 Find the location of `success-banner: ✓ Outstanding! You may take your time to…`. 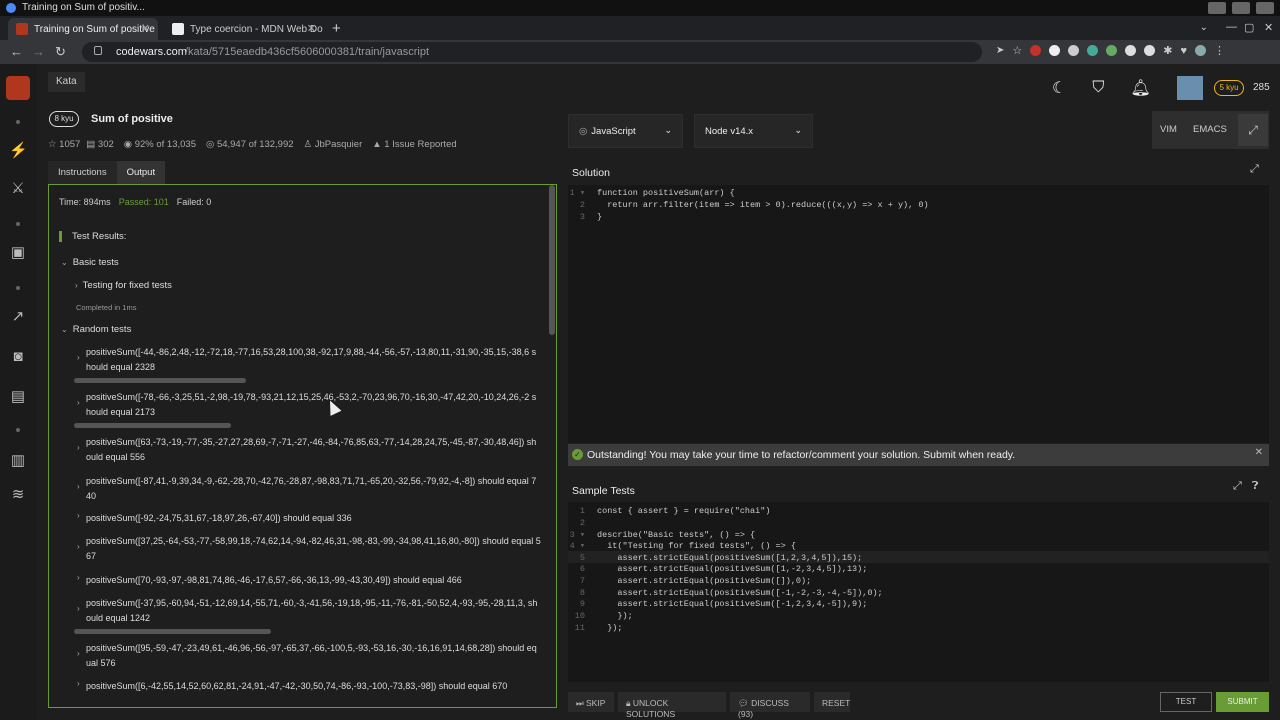

success-banner: ✓ Outstanding! You may take your time to… is located at coordinates (918, 455).